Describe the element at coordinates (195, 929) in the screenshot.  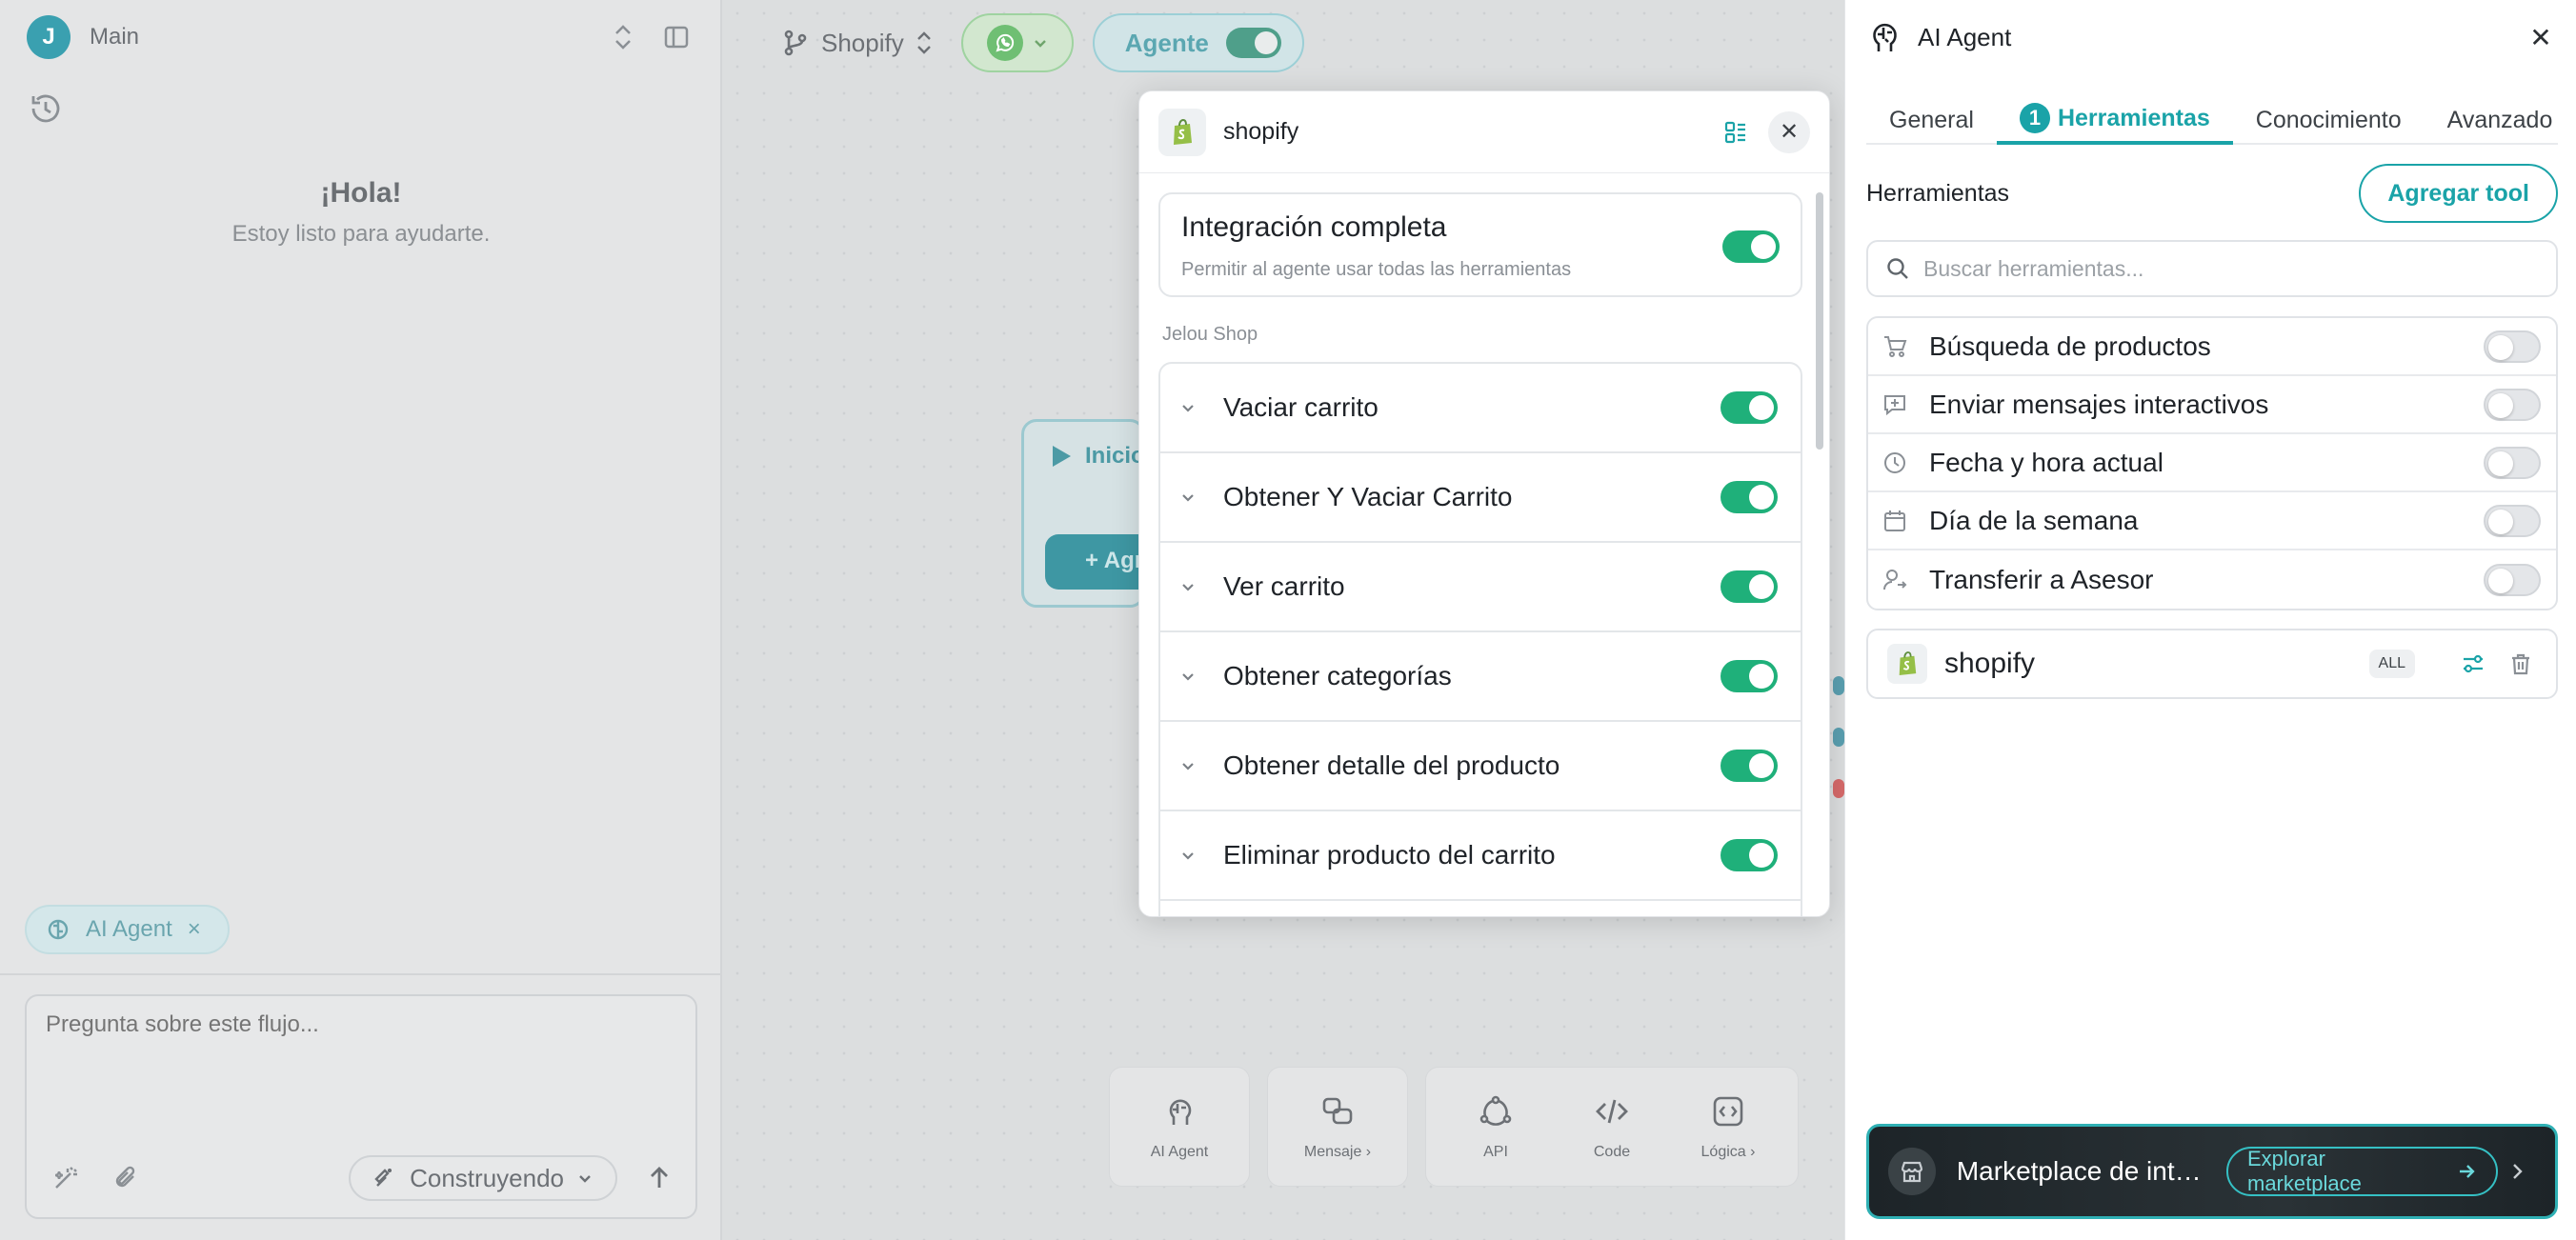
I see `context-chip-close-icon: ×` at that location.